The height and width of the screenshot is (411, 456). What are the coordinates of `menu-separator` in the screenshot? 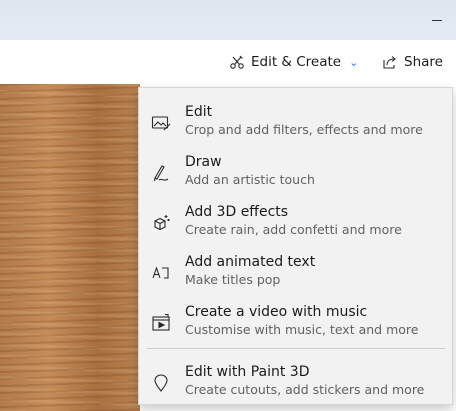 It's located at (296, 348).